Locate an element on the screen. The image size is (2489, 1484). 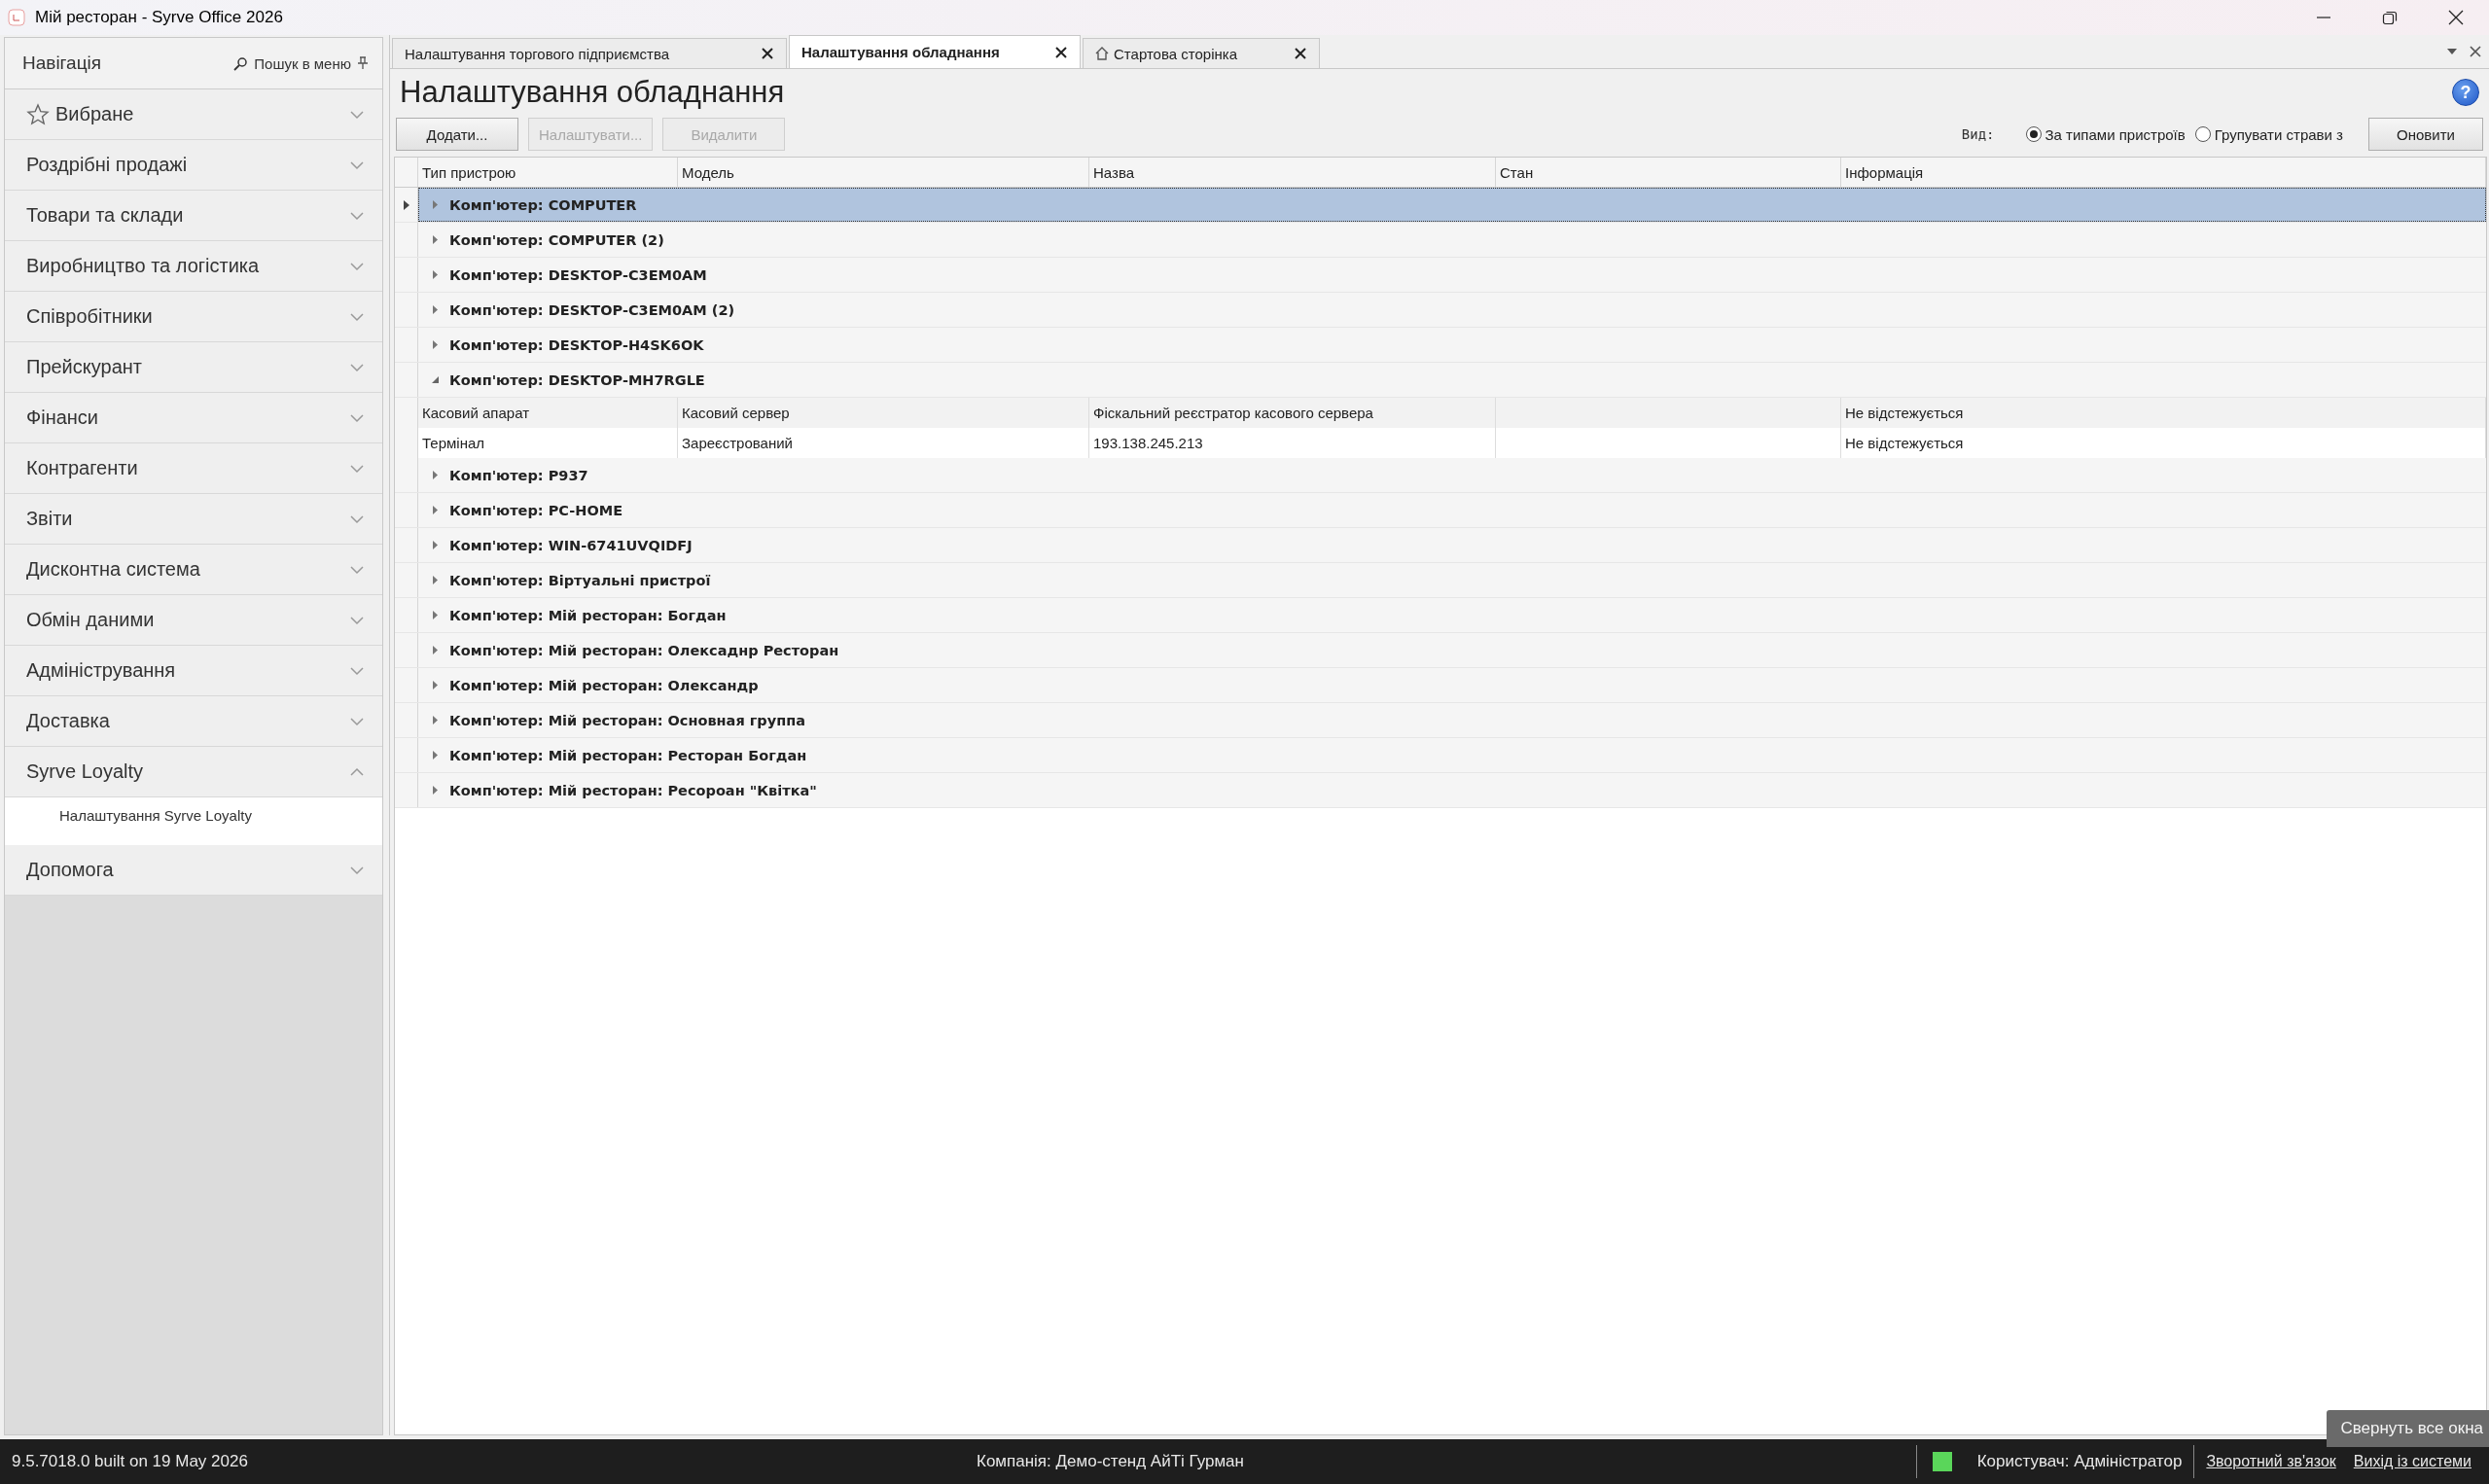
nav-section: Дисконтна система is located at coordinates (193, 570).